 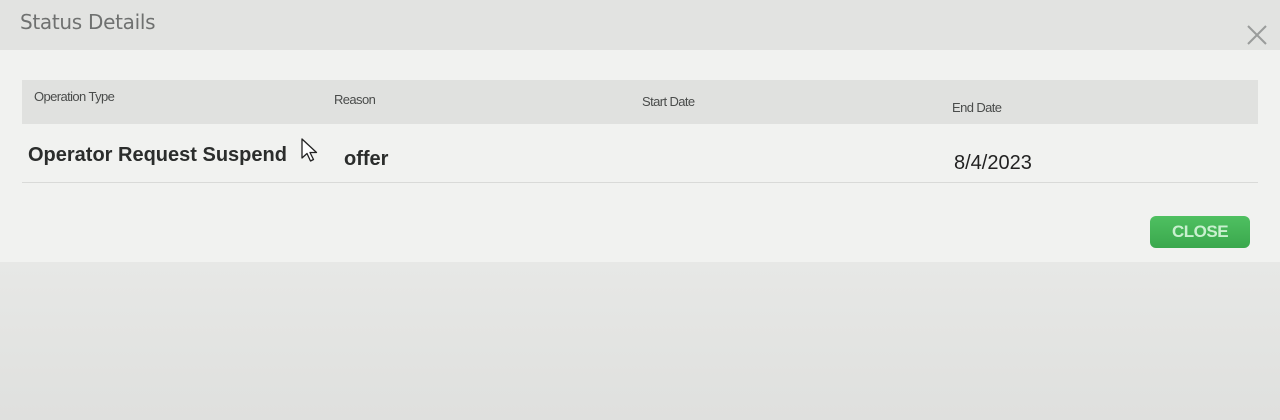 What do you see at coordinates (640, 25) in the screenshot?
I see `dialog-title-bar: Status Details` at bounding box center [640, 25].